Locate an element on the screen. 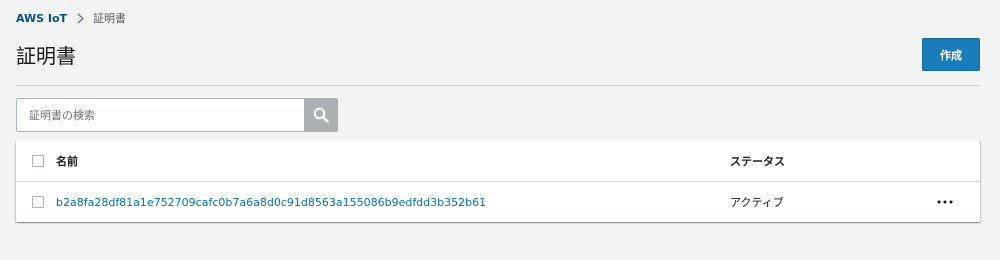  breadcrumb-current: 証明書 is located at coordinates (110, 18).